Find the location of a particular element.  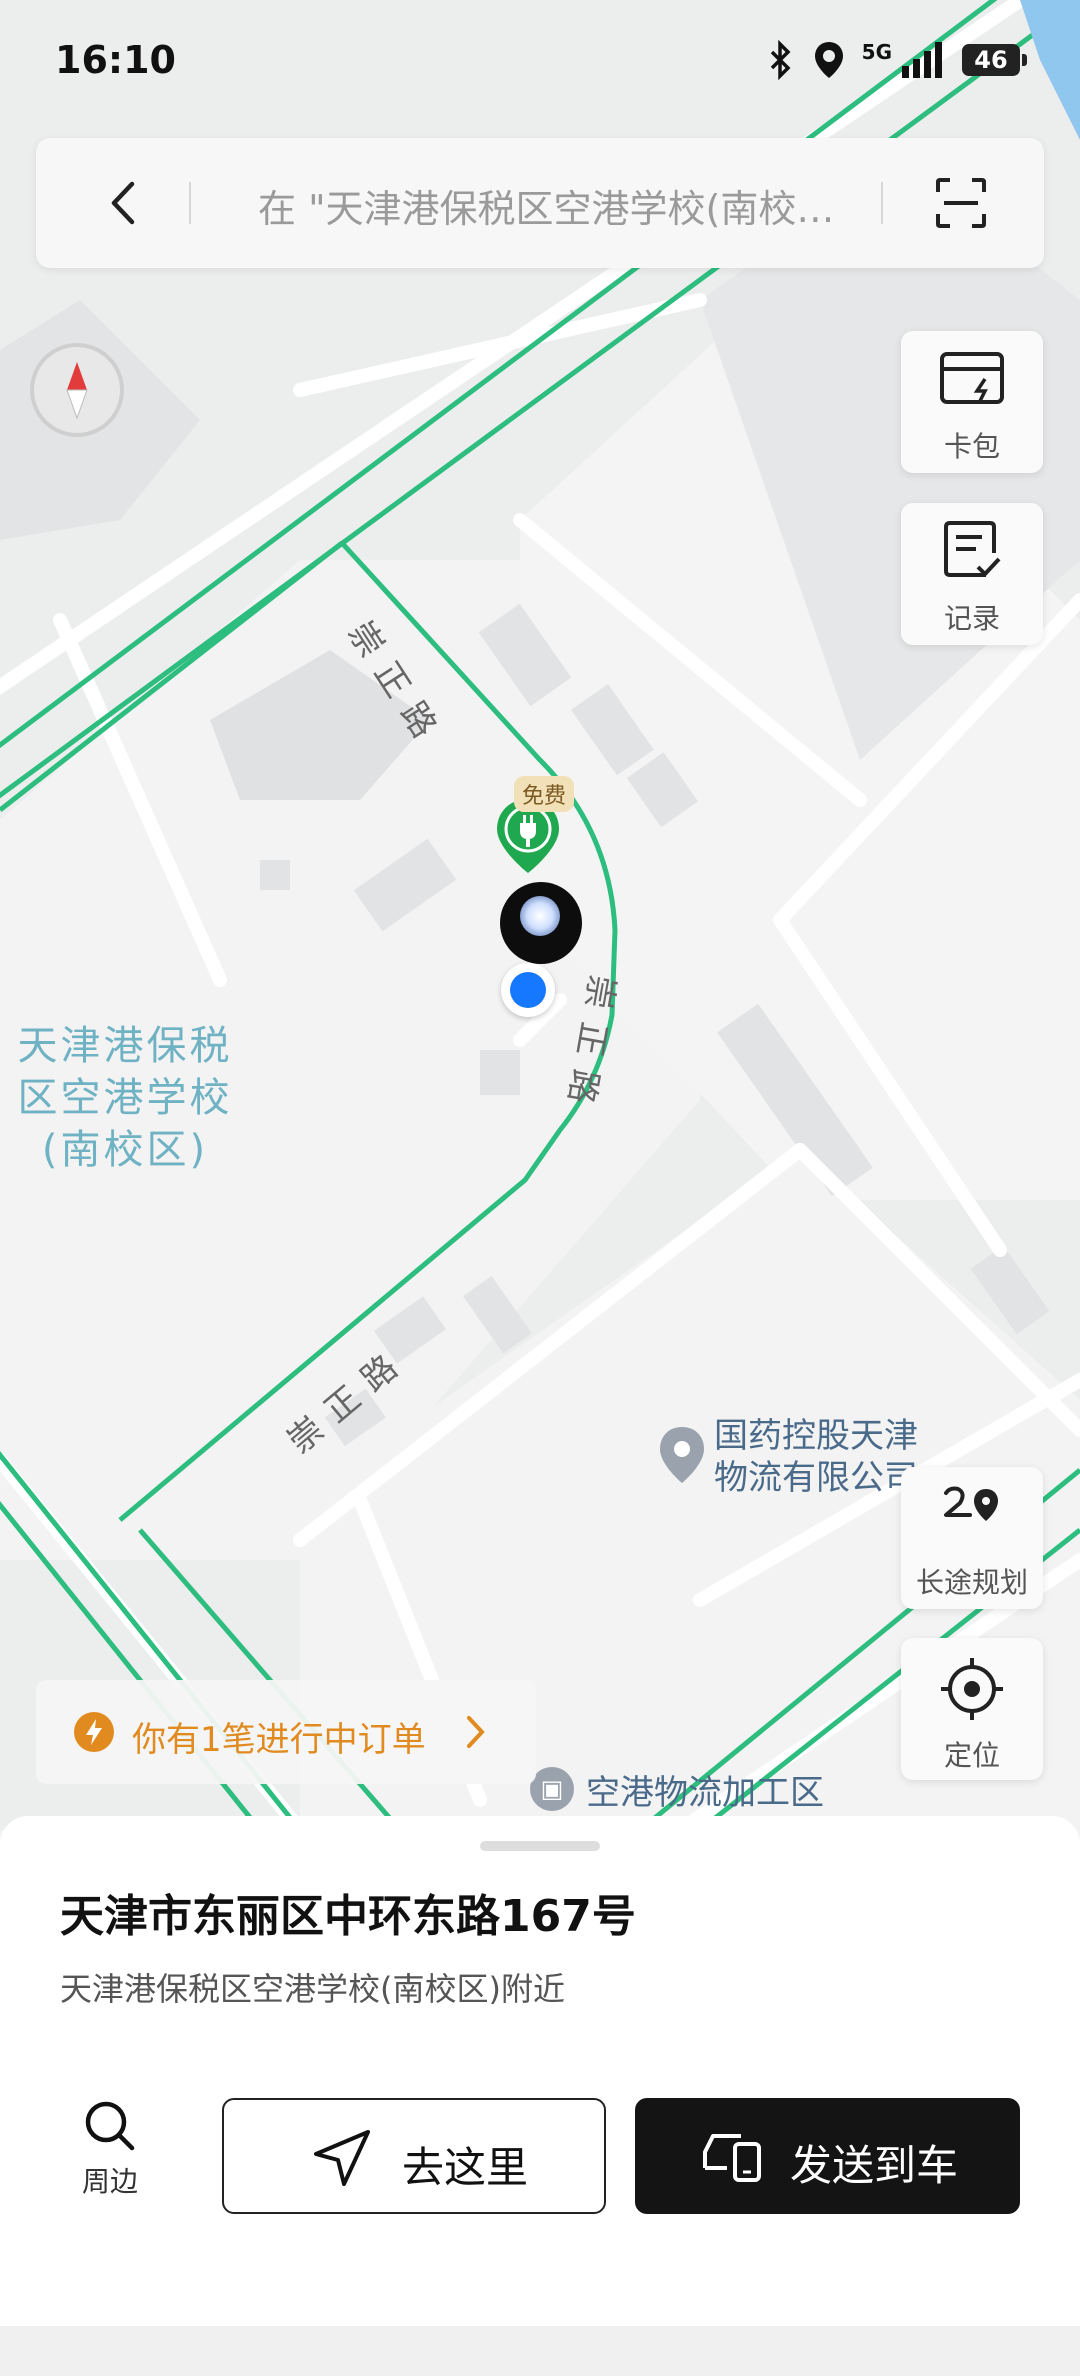

send-to-car-button: 发送到车 is located at coordinates (827, 2156).